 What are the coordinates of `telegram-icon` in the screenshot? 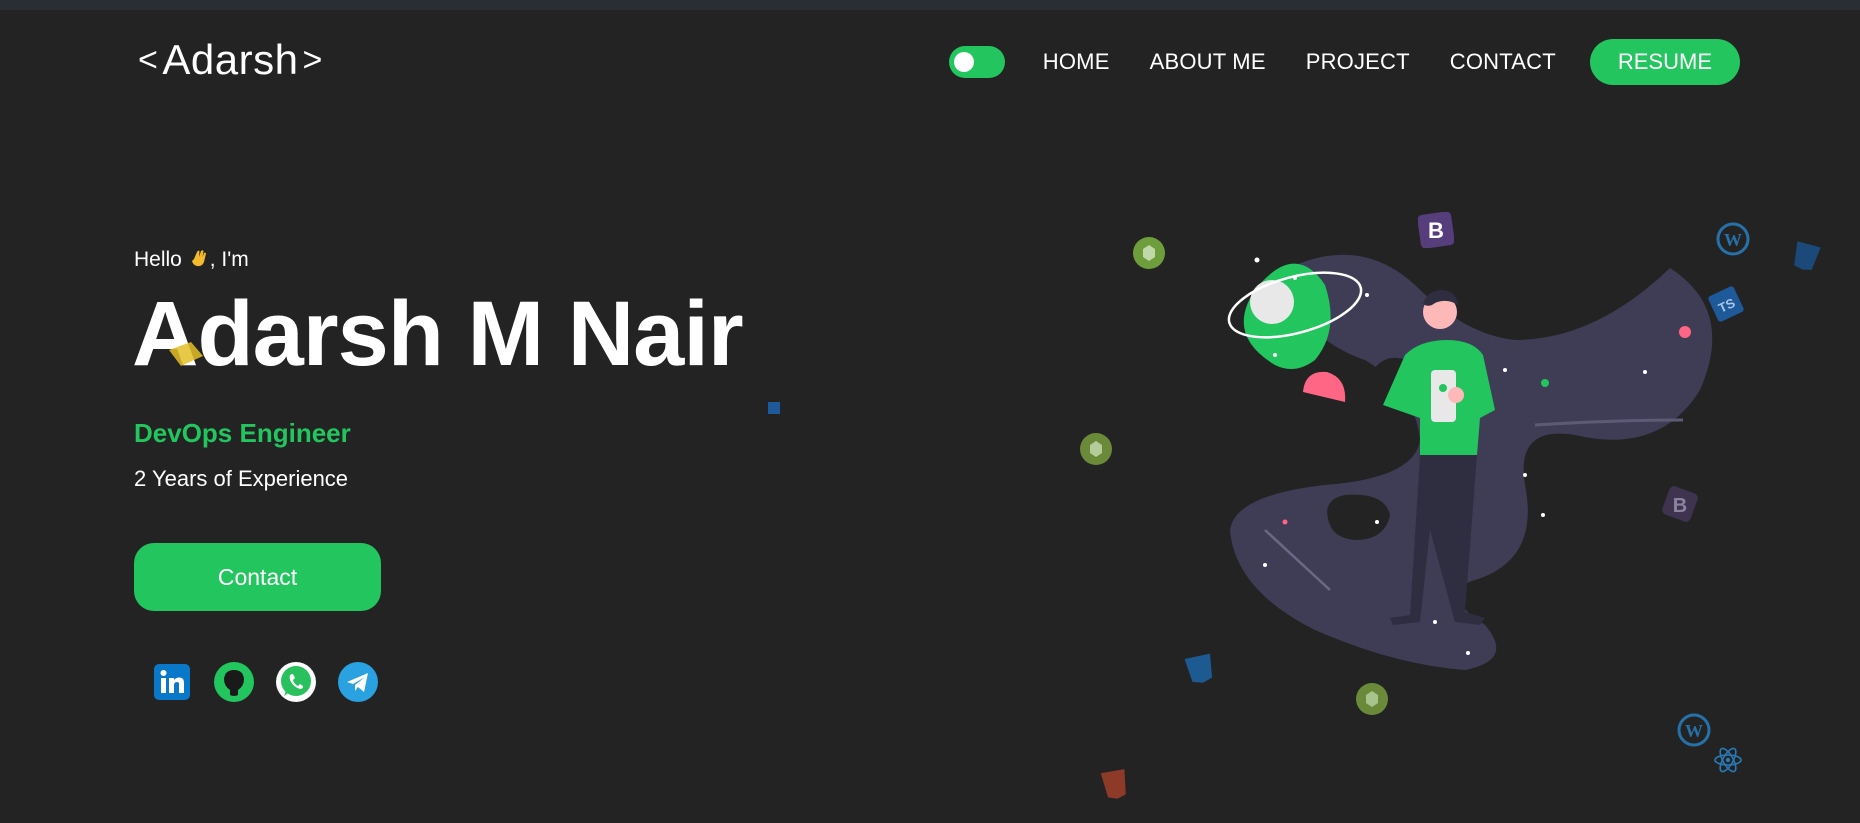 It's located at (358, 682).